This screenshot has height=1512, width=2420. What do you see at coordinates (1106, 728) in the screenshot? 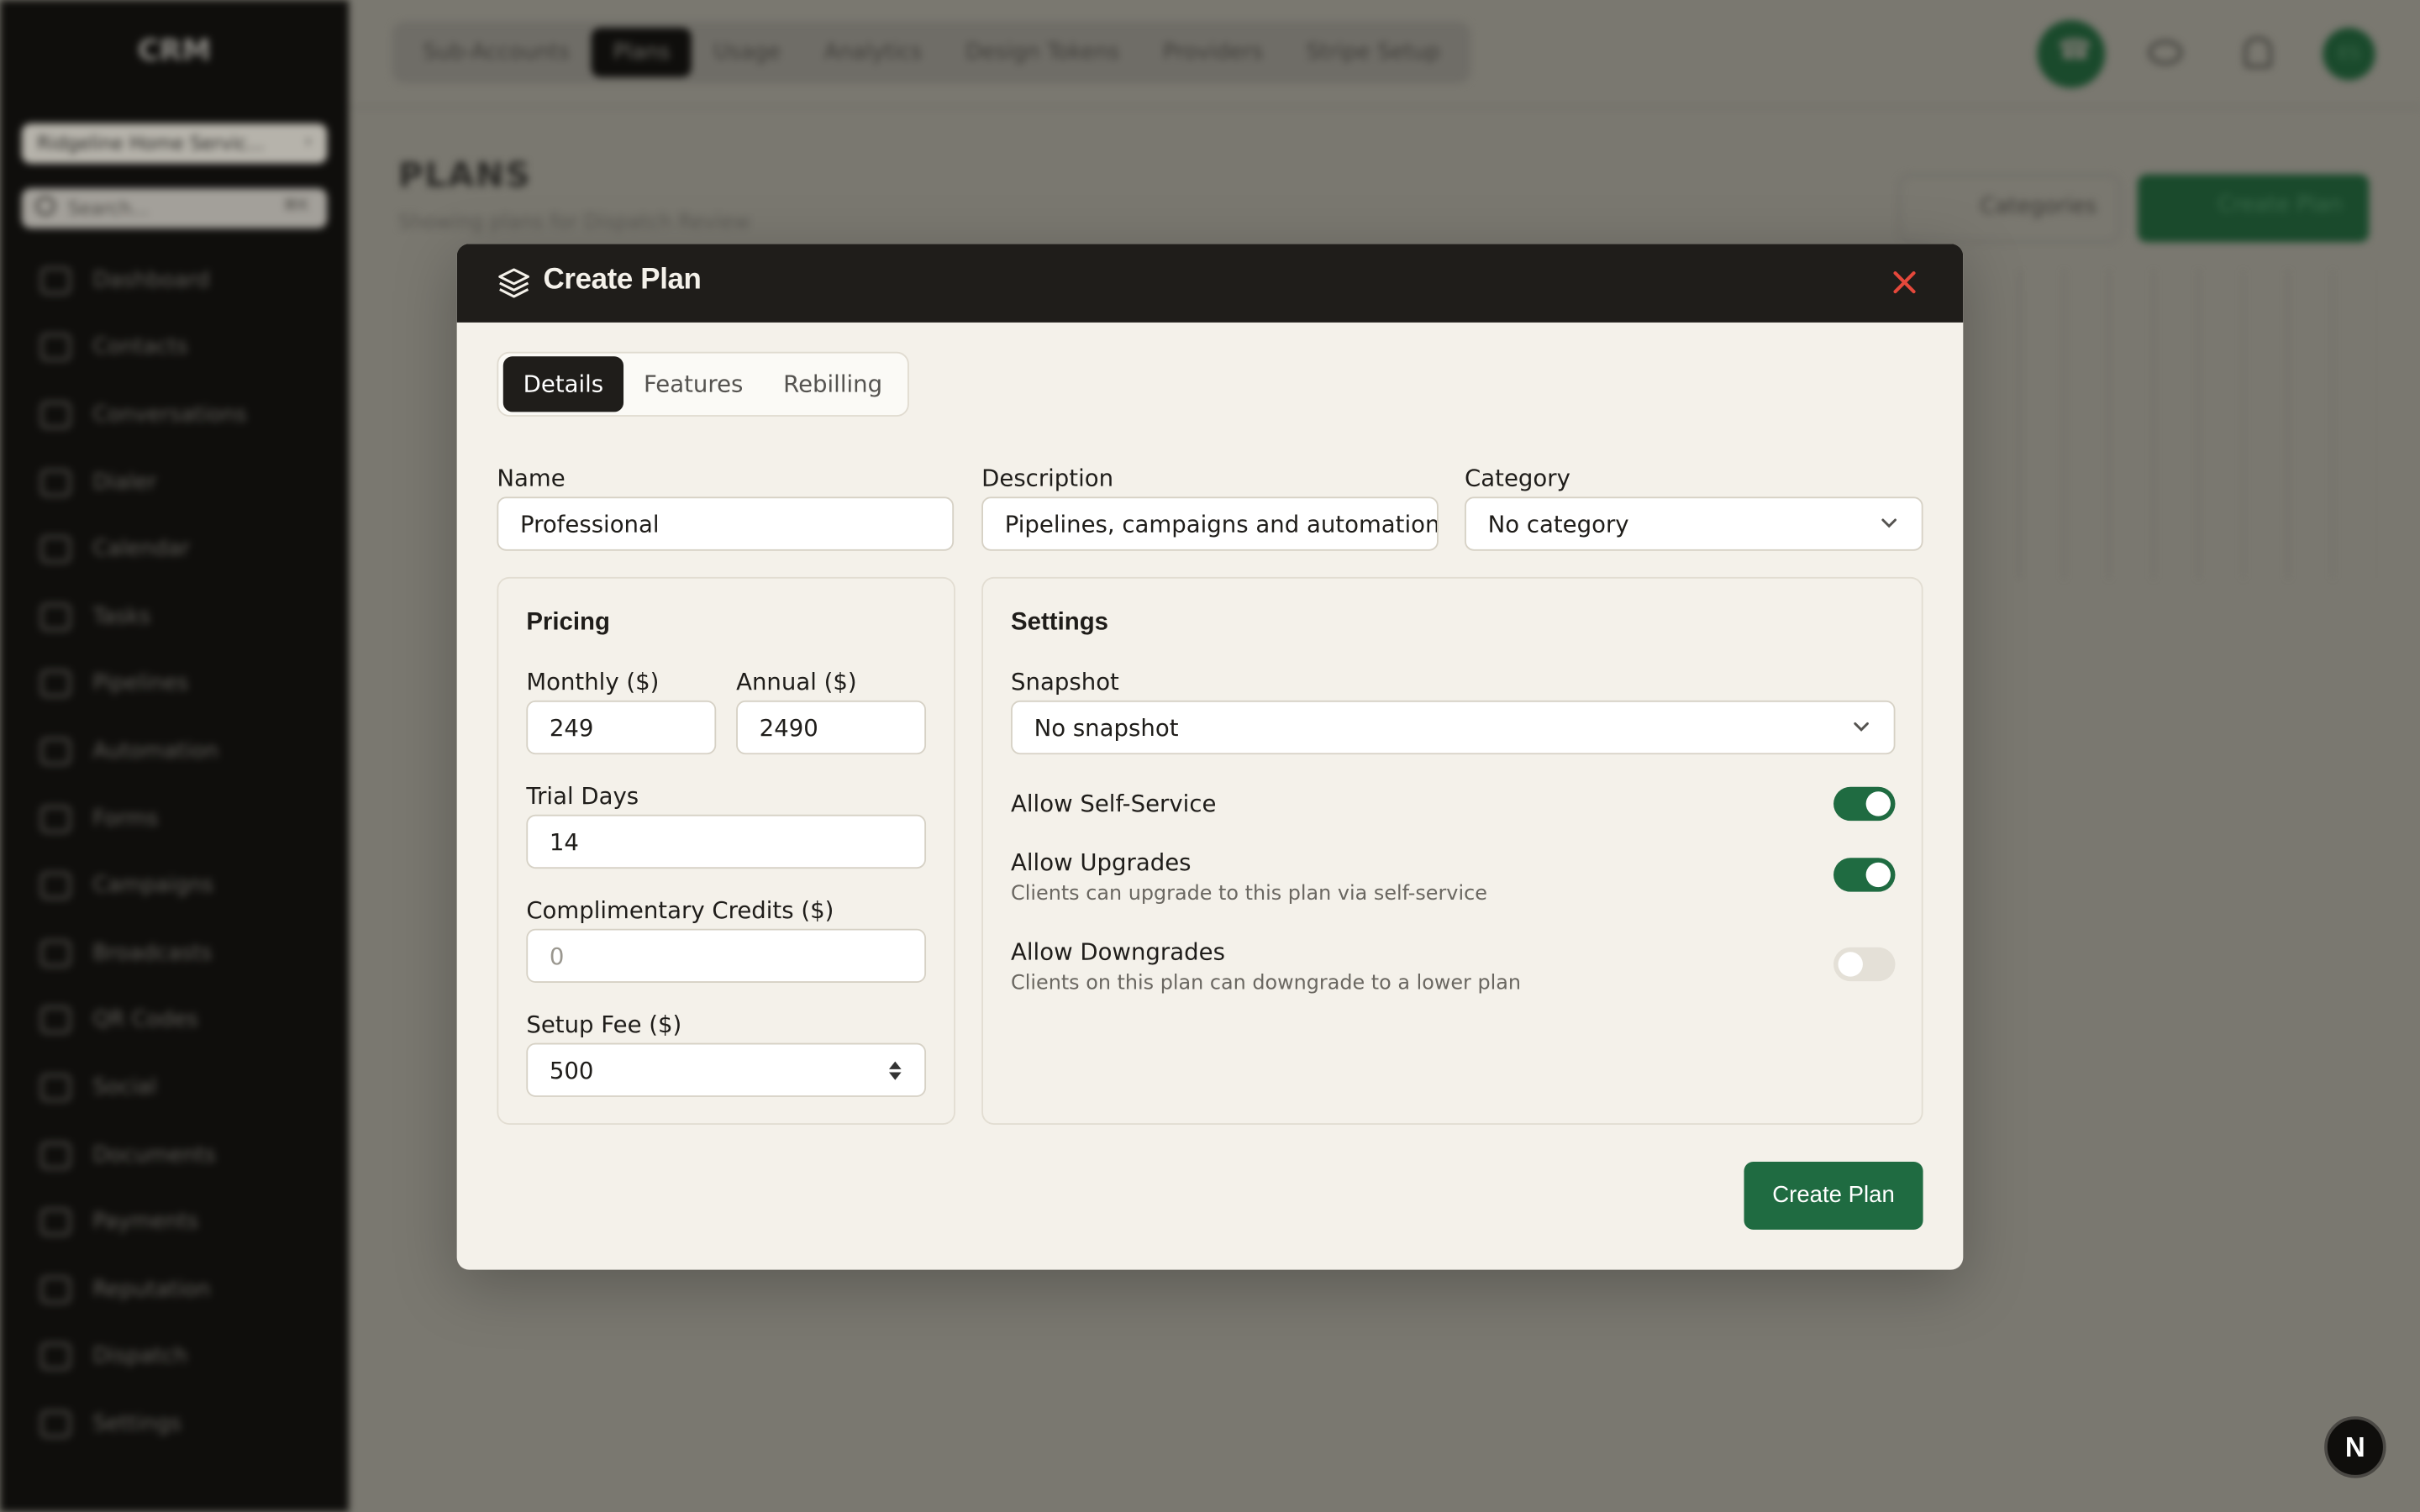
I see `snapshot-value: No snapshot` at bounding box center [1106, 728].